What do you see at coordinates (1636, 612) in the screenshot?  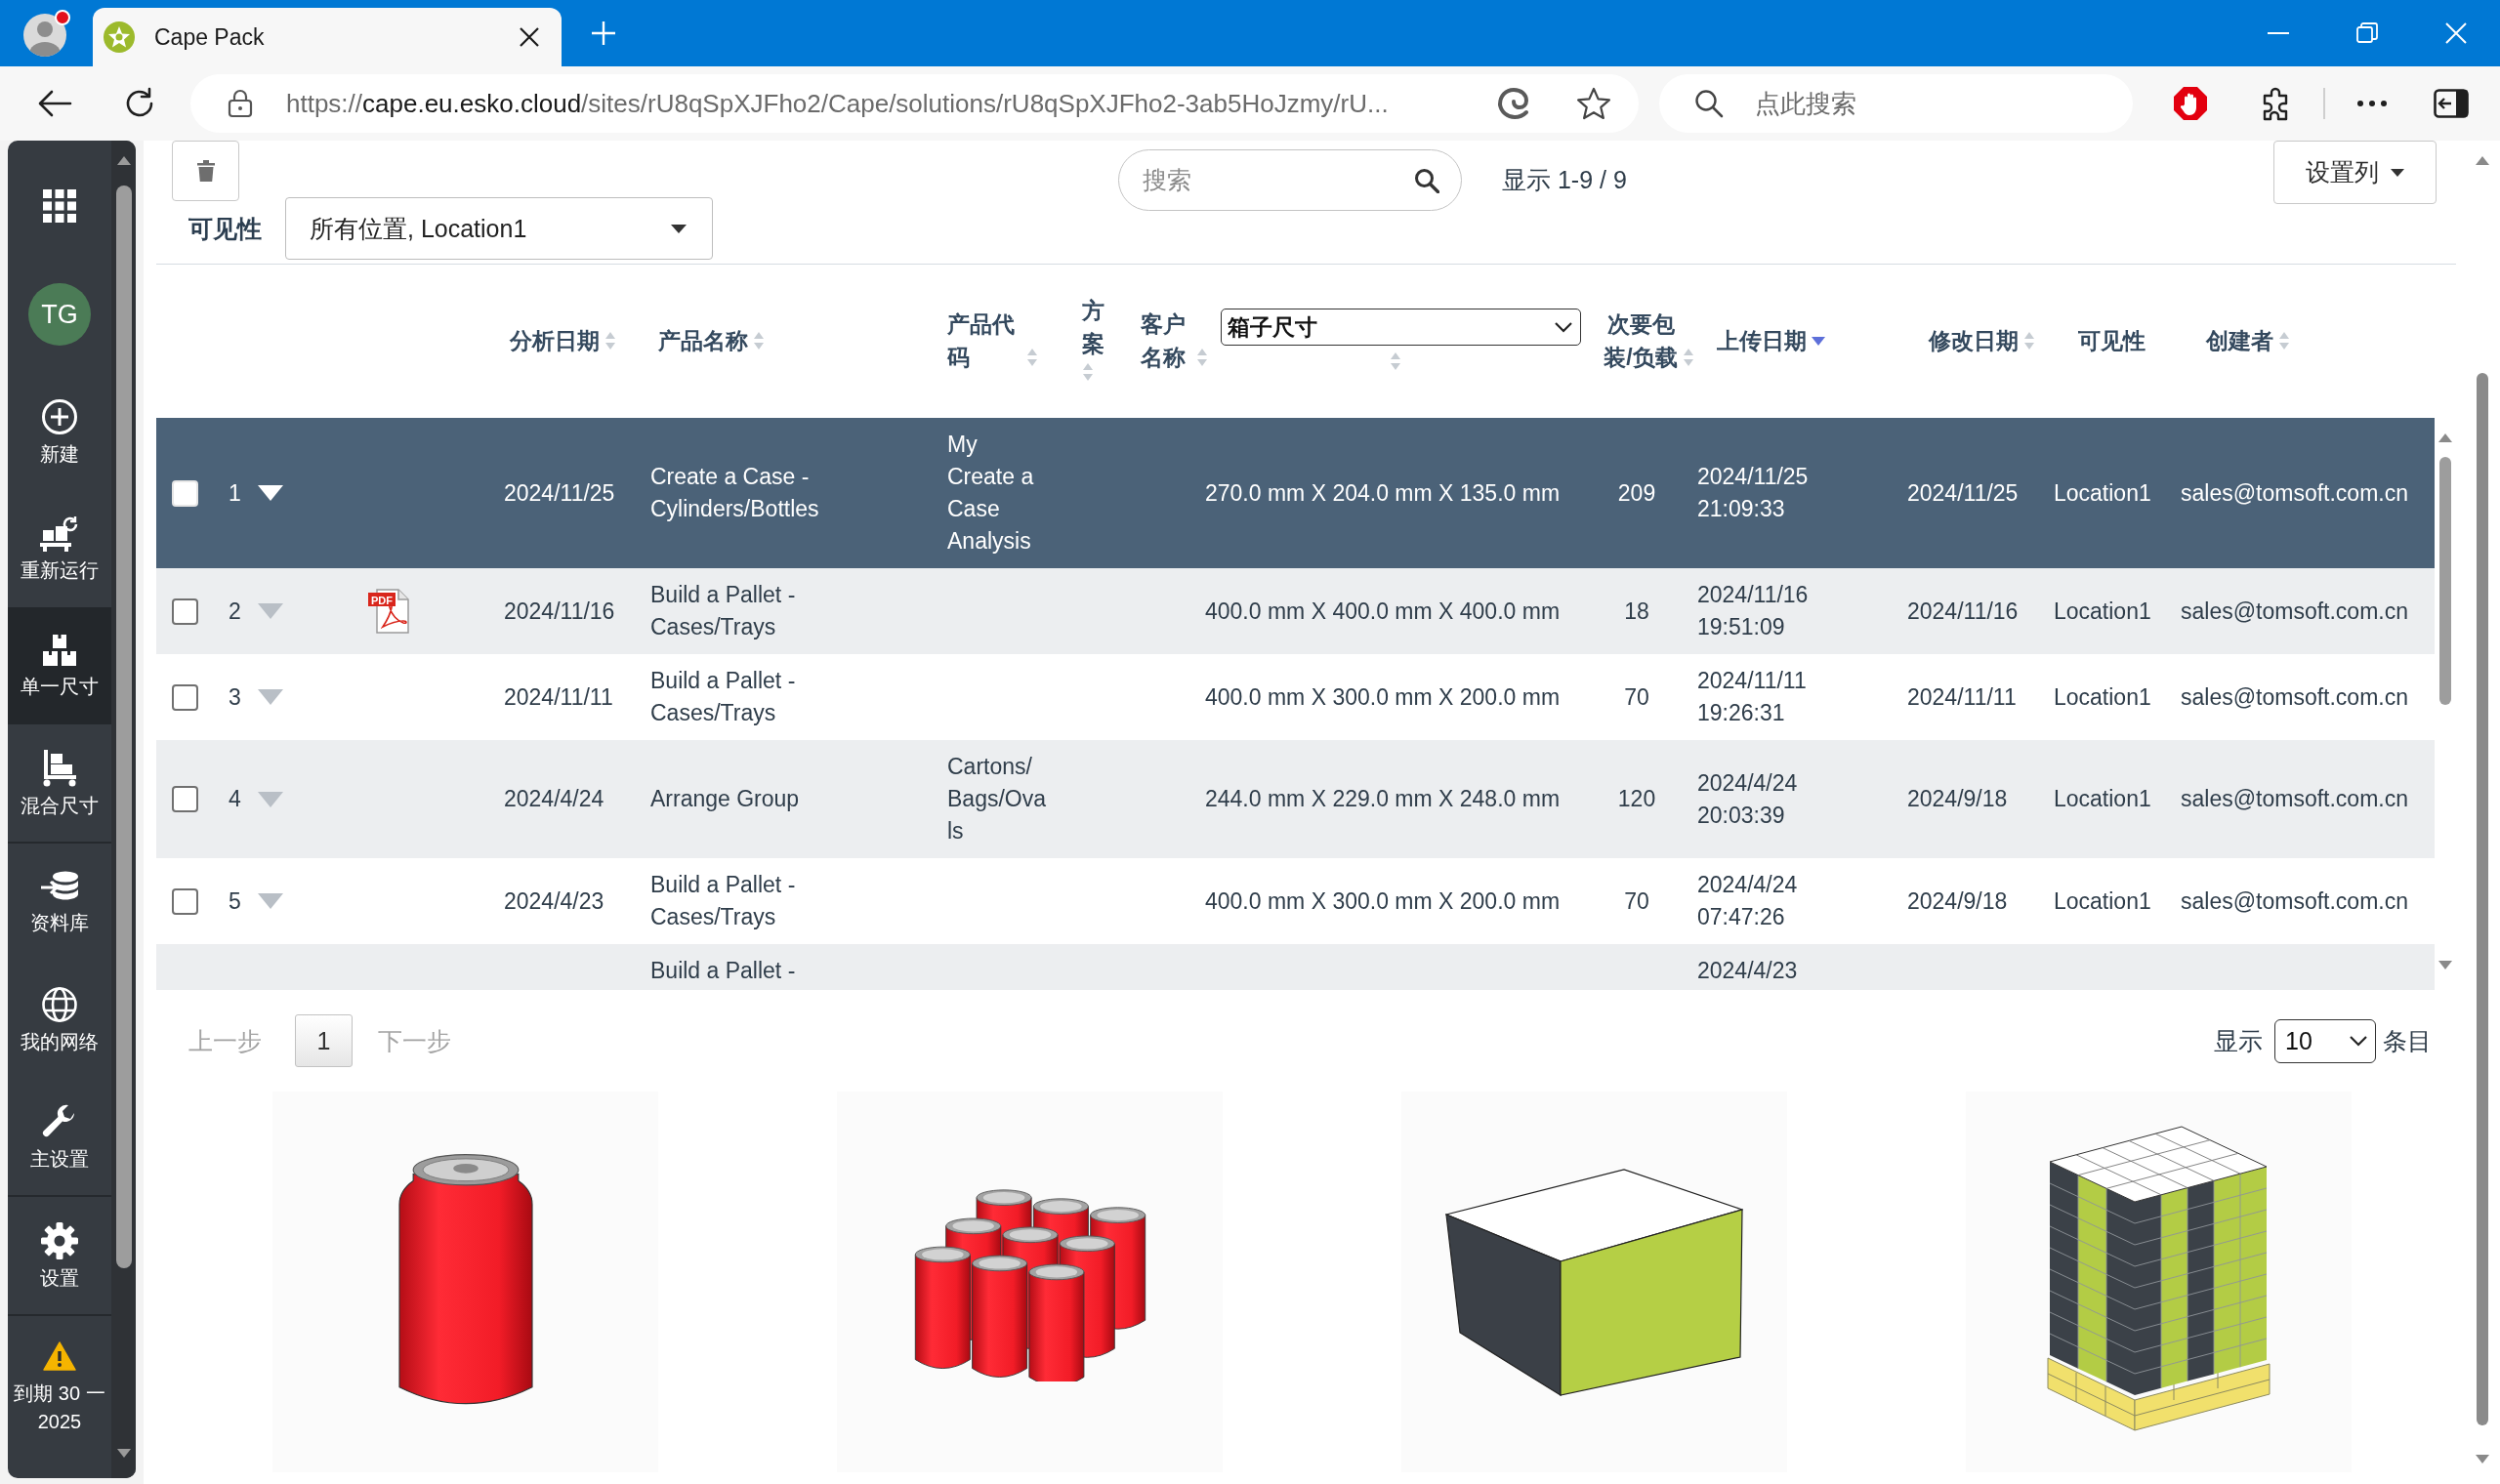 I see `secondary-pack-count: 18` at bounding box center [1636, 612].